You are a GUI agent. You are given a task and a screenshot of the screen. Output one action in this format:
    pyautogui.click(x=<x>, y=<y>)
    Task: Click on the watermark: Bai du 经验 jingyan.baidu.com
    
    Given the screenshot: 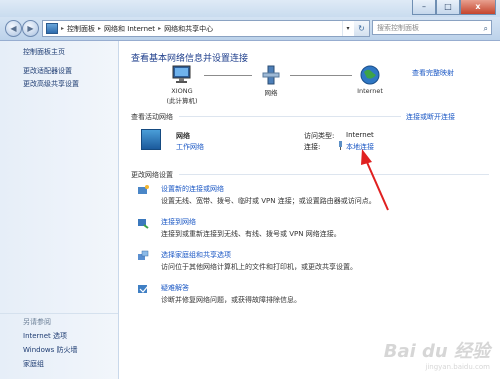 What is the action you would take?
    pyautogui.click(x=437, y=354)
    